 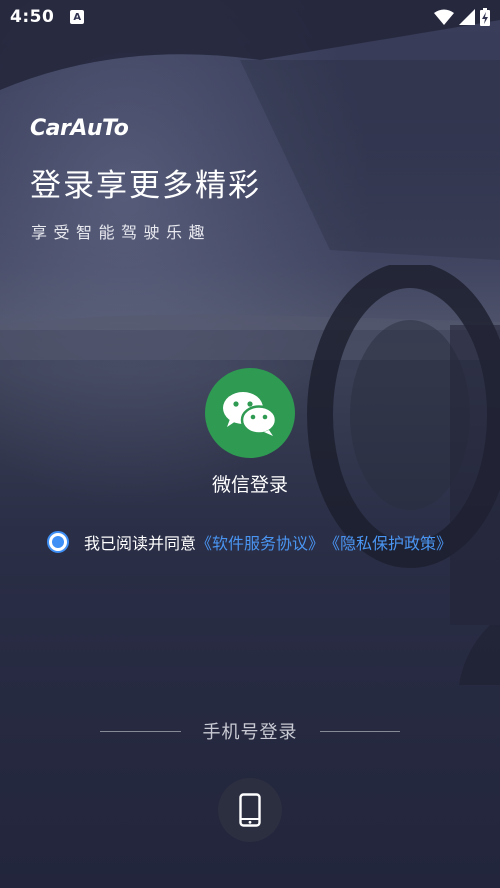 I want to click on radio-checked-dot, so click(x=58, y=542).